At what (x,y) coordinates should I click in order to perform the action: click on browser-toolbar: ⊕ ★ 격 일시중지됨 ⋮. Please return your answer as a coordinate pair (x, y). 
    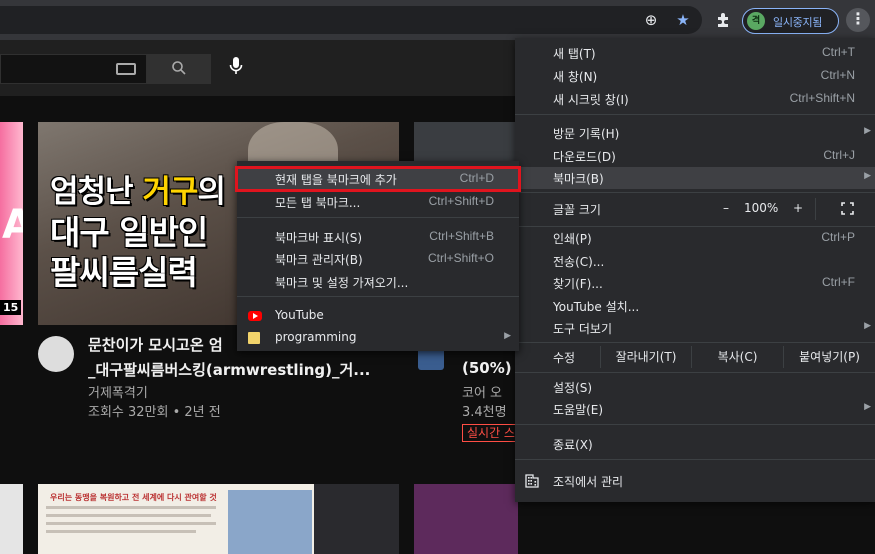
    Looking at the image, I should click on (437, 20).